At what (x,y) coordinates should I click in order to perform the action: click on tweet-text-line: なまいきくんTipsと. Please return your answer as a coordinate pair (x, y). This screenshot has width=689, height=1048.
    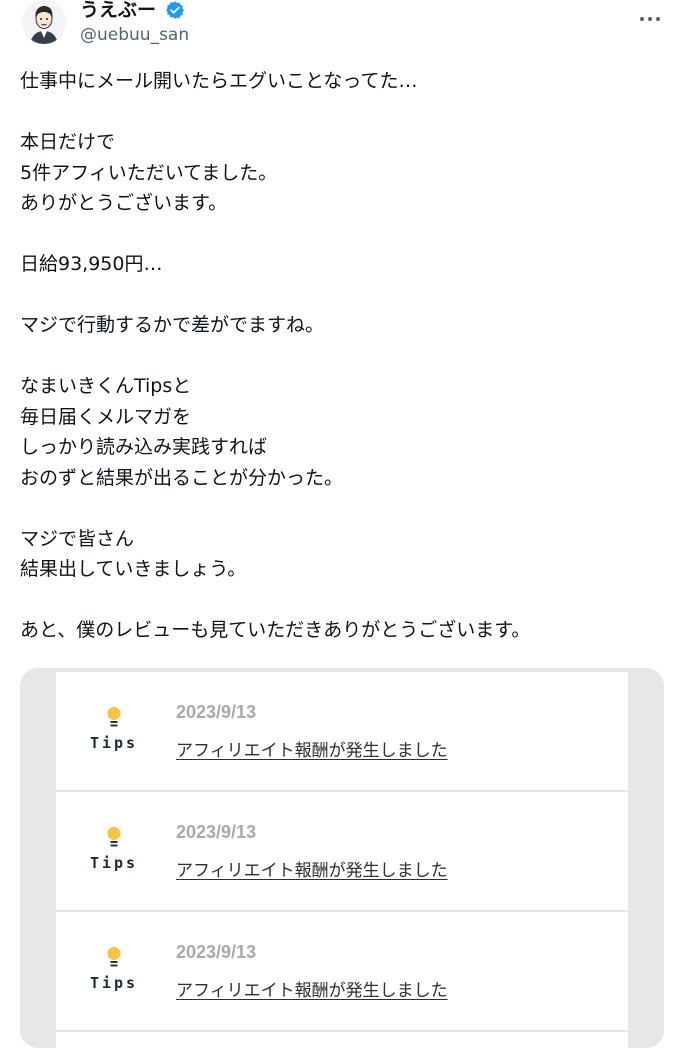
    Looking at the image, I should click on (106, 386).